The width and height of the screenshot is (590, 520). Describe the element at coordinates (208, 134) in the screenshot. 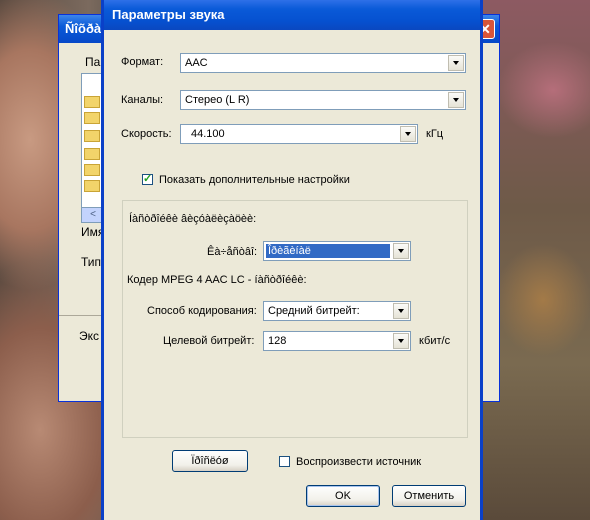

I see `rate-value: 44.100` at that location.